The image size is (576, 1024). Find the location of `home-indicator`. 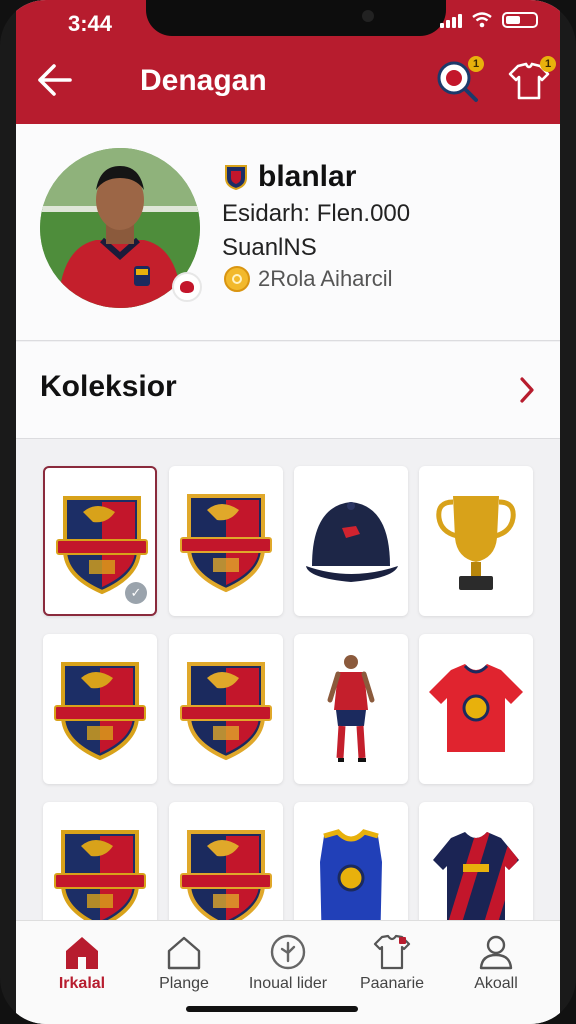

home-indicator is located at coordinates (272, 1009).